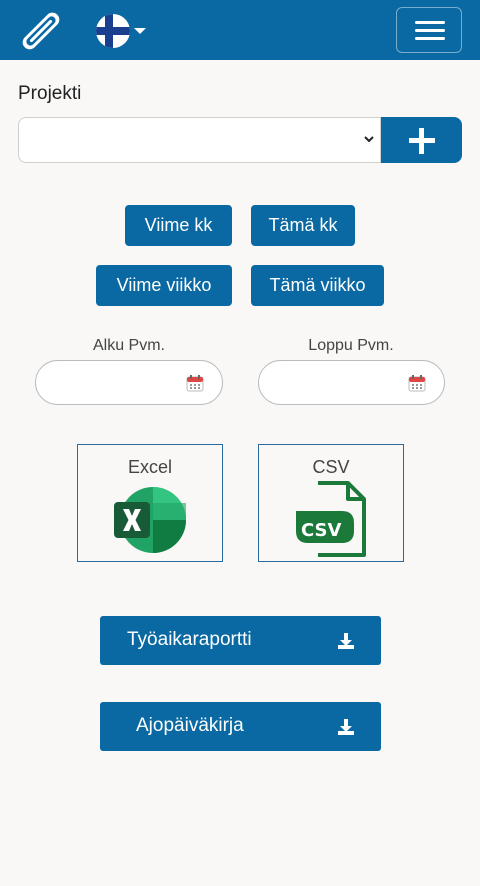  Describe the element at coordinates (317, 285) in the screenshot. I see `this-week-button: Tämä viikko` at that location.